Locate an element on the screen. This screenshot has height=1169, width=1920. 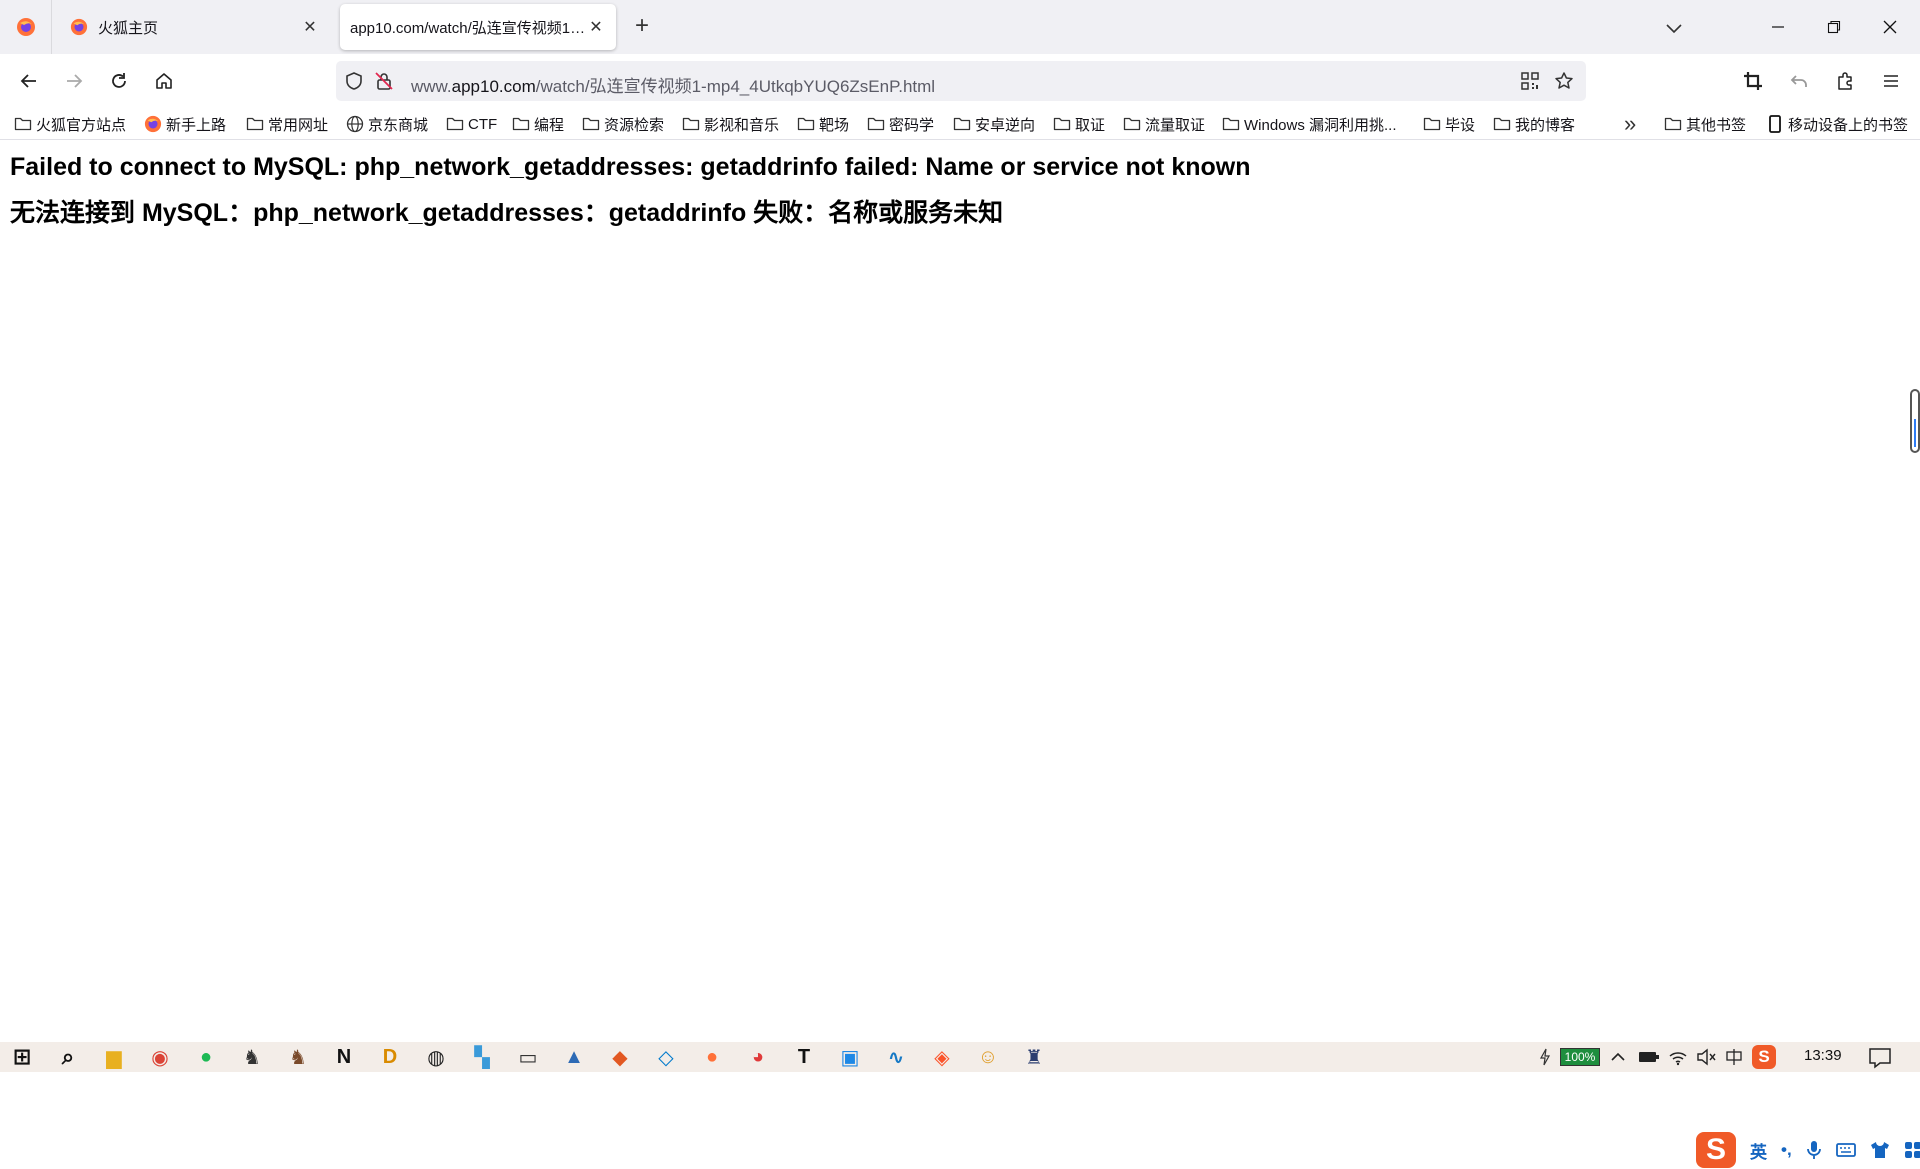
bookmark-star-icon is located at coordinates (1564, 81).